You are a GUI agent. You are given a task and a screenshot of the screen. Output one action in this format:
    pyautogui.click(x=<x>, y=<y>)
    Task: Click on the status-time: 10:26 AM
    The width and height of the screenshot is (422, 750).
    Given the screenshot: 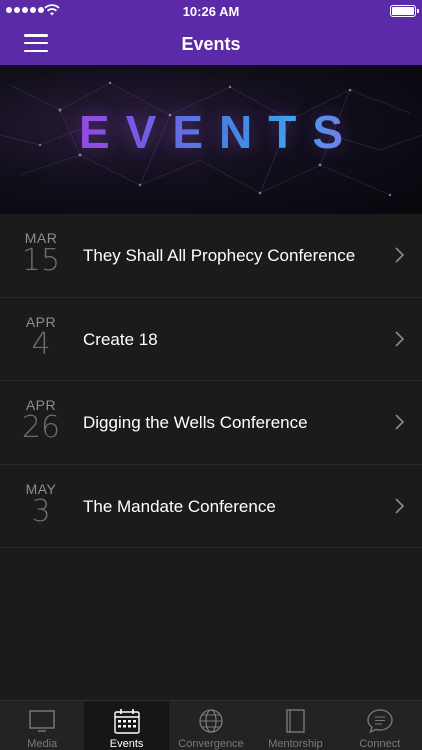 What is the action you would take?
    pyautogui.click(x=211, y=11)
    